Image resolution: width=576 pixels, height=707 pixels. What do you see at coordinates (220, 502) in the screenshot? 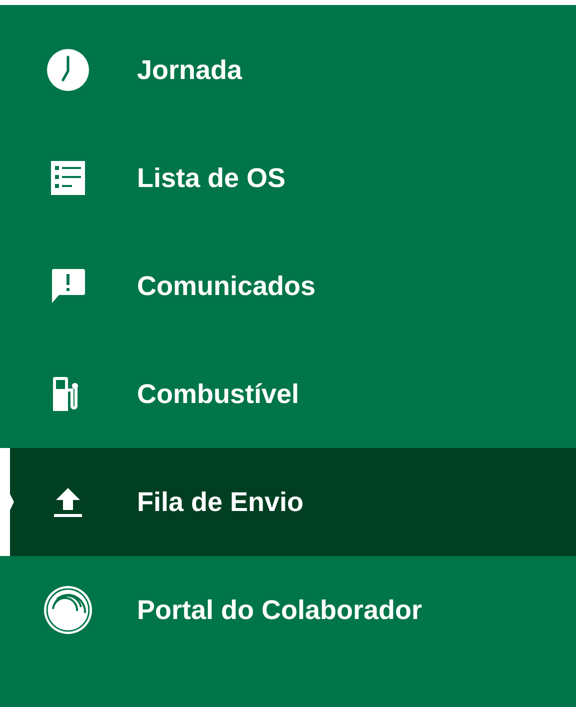
I see `menu-item-label: Fila de Envio` at bounding box center [220, 502].